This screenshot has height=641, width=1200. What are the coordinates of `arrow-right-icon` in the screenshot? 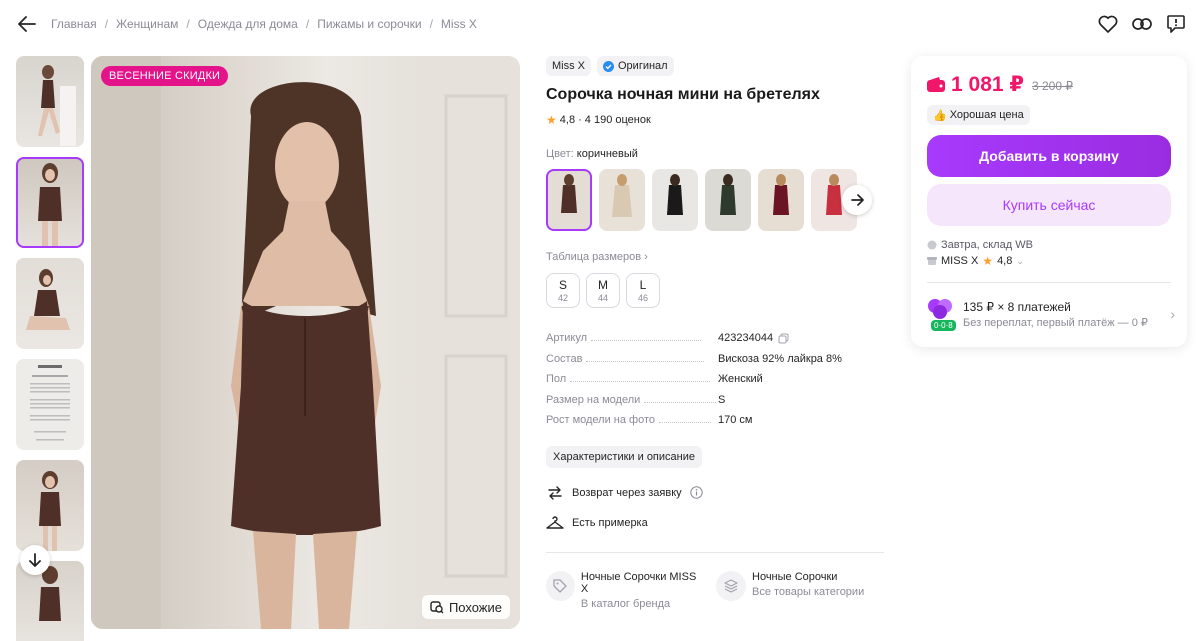 It's located at (857, 200).